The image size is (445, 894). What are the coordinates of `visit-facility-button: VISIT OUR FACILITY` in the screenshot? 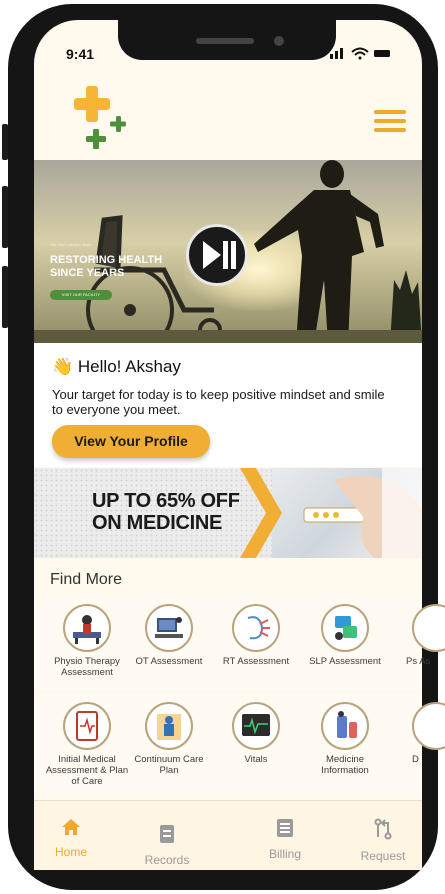 It's located at (81, 295).